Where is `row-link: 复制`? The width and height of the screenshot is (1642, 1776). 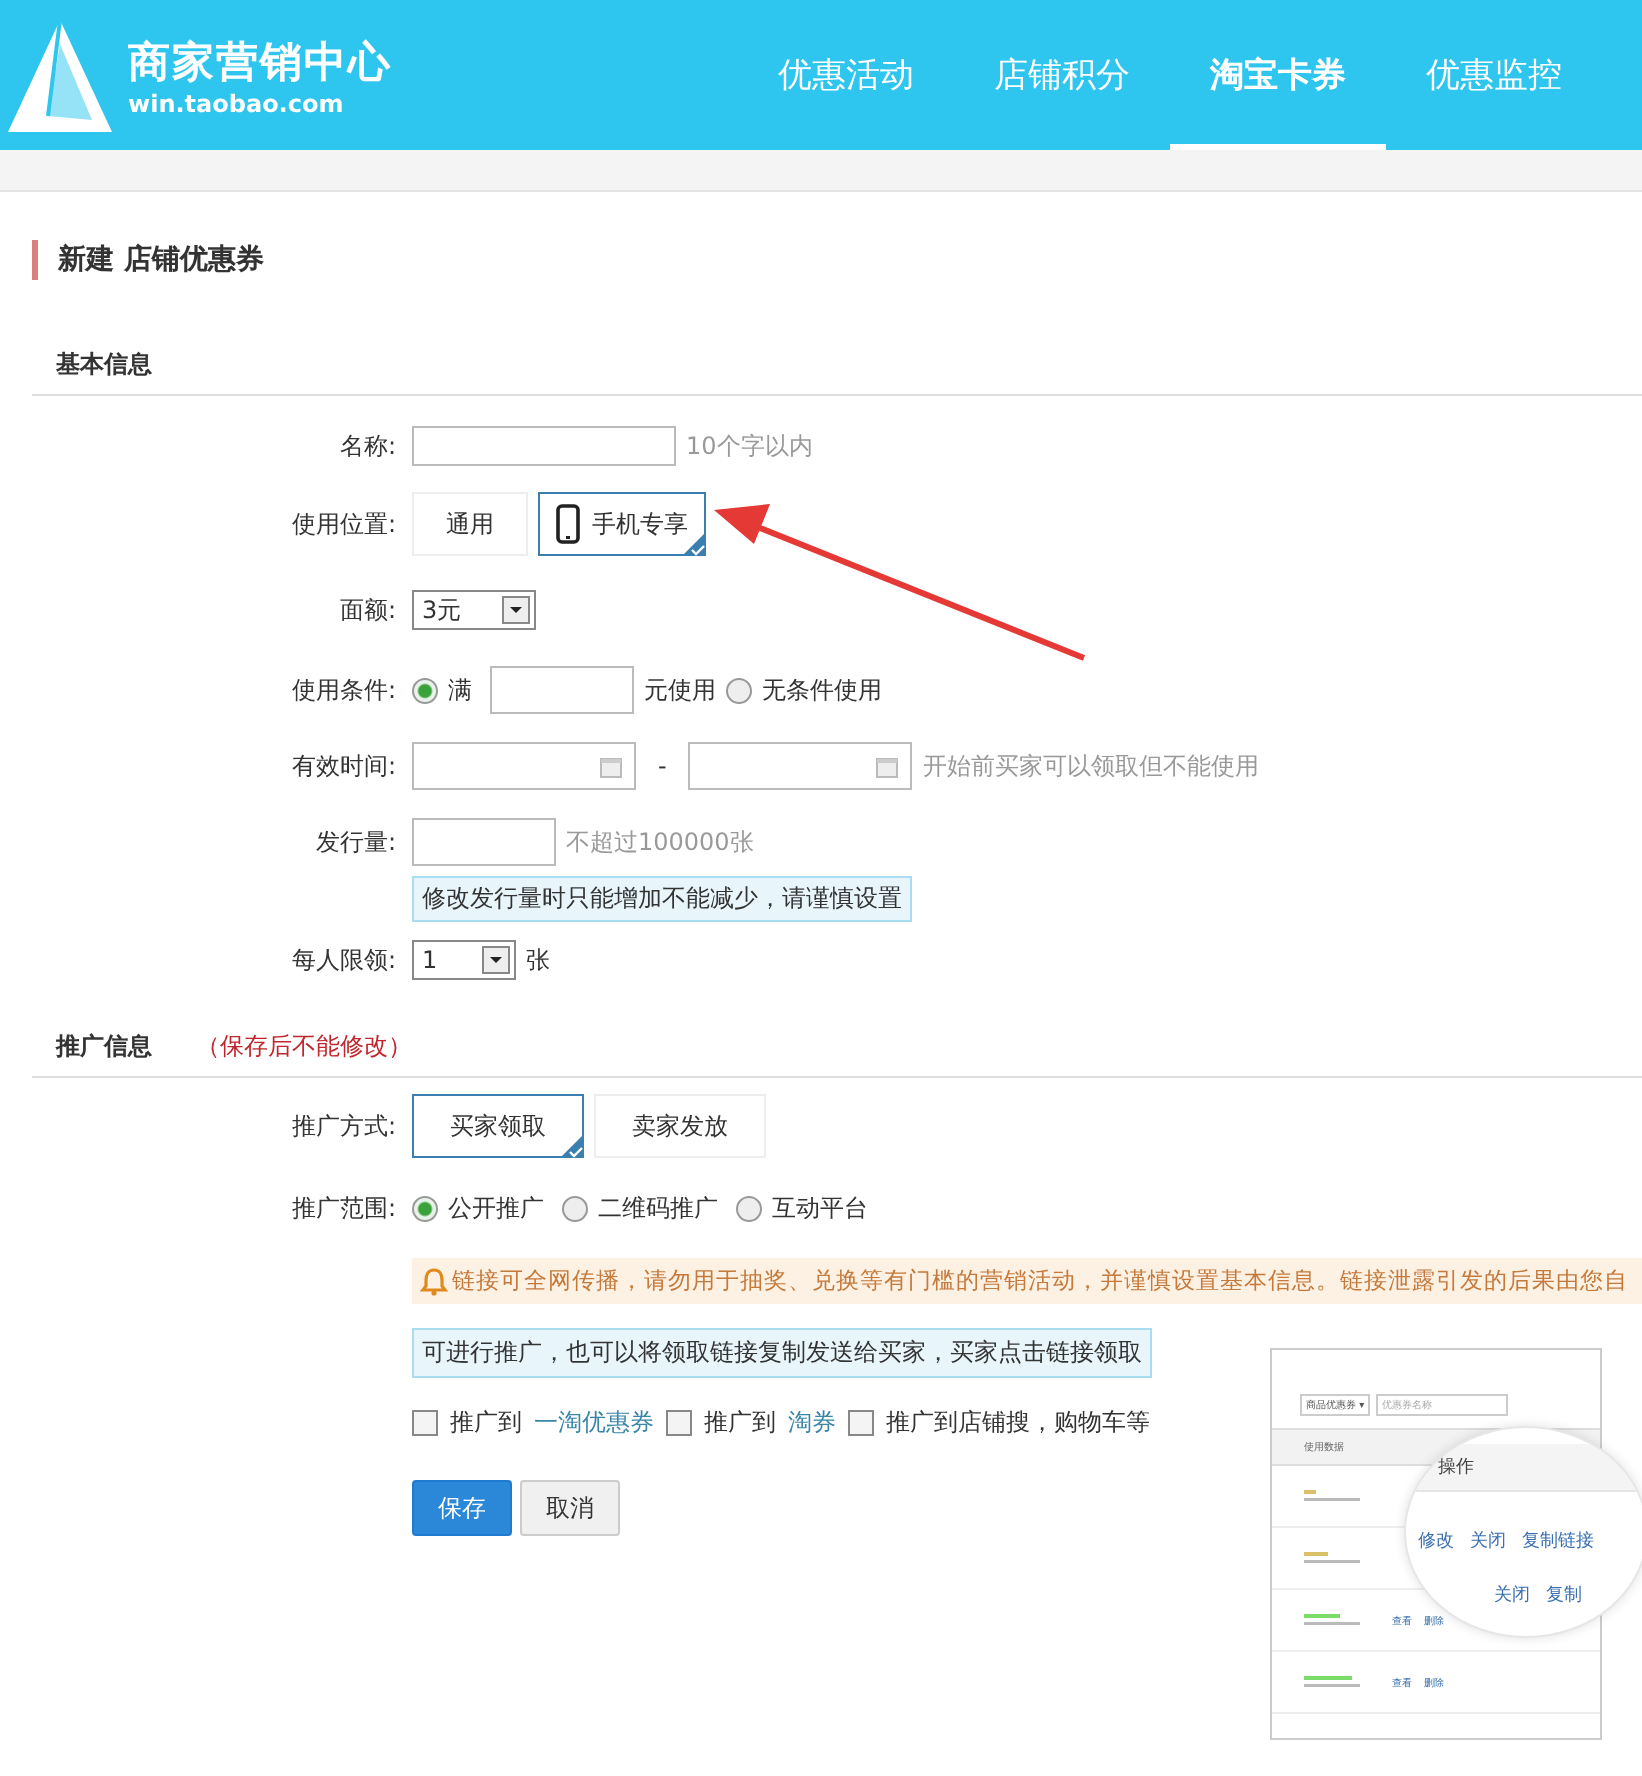 row-link: 复制 is located at coordinates (1564, 1595).